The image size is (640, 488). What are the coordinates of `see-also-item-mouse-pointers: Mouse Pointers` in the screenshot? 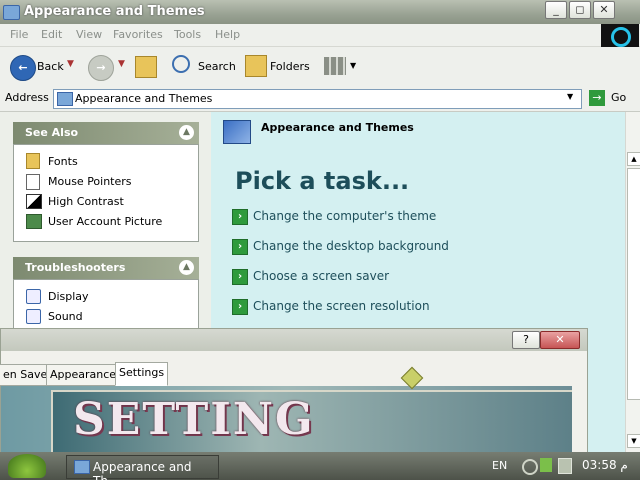 It's located at (90, 181).